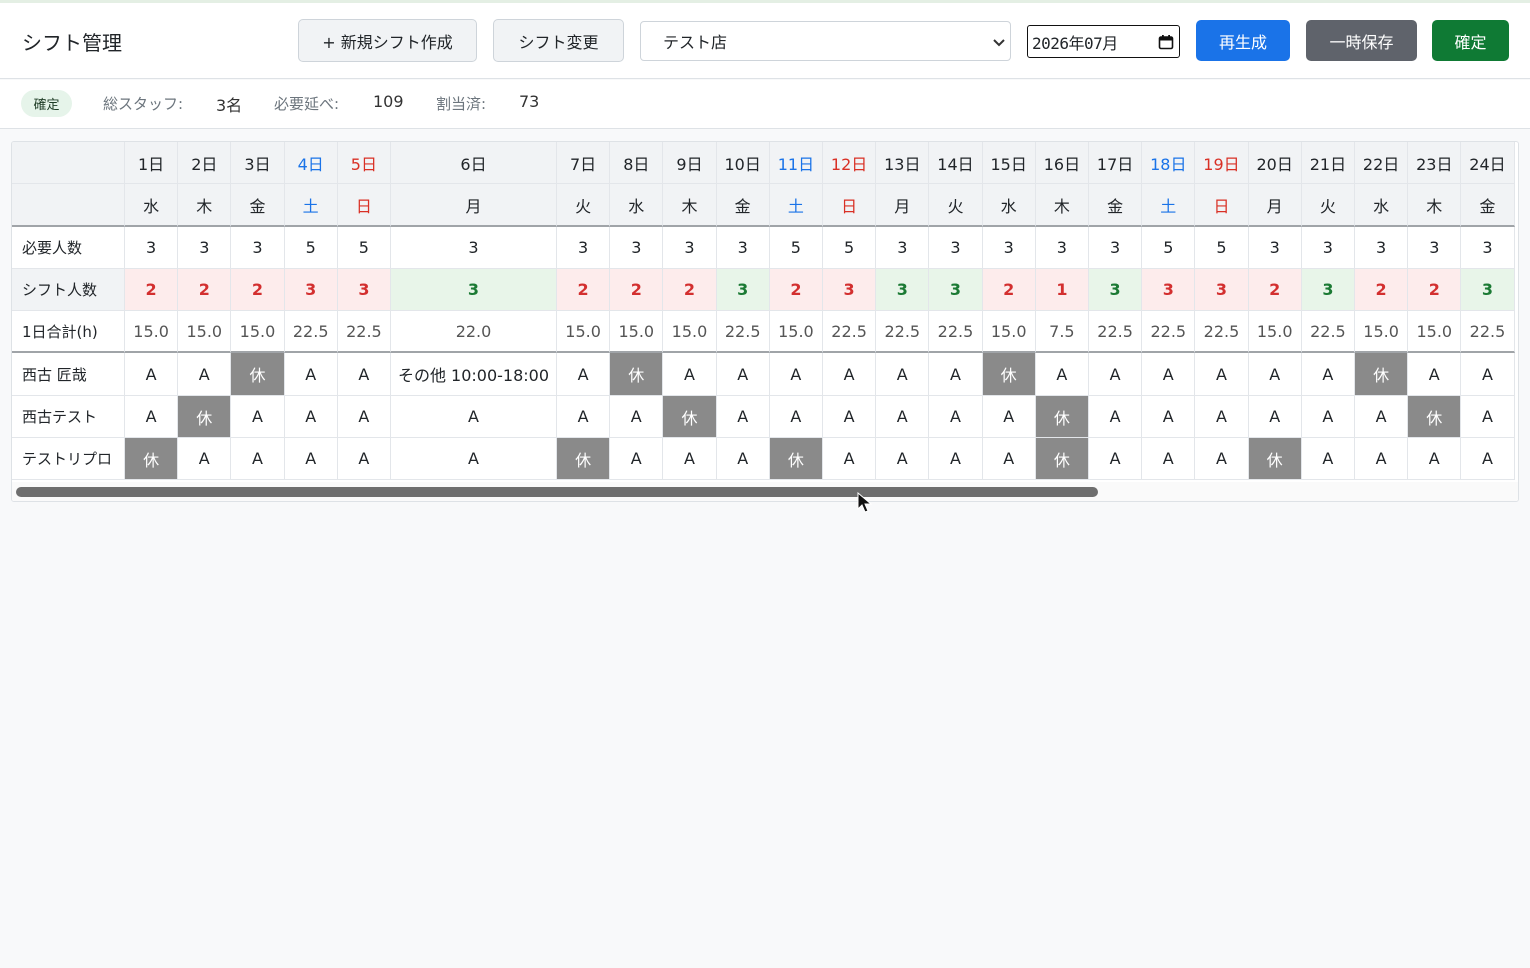  What do you see at coordinates (557, 492) in the screenshot?
I see `scrollbar-thumb` at bounding box center [557, 492].